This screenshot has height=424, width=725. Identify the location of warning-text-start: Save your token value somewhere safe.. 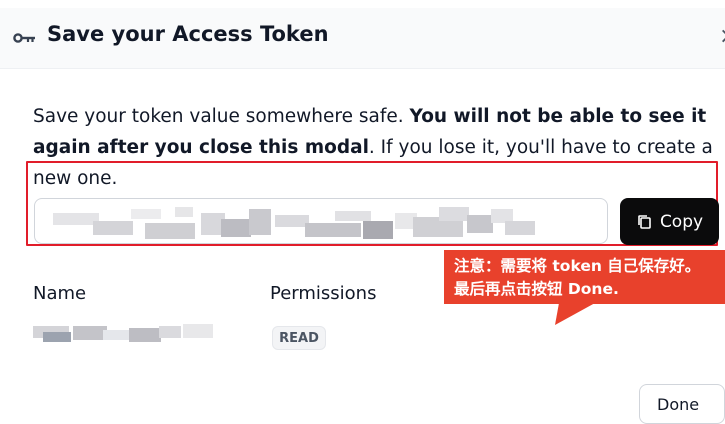
(221, 116).